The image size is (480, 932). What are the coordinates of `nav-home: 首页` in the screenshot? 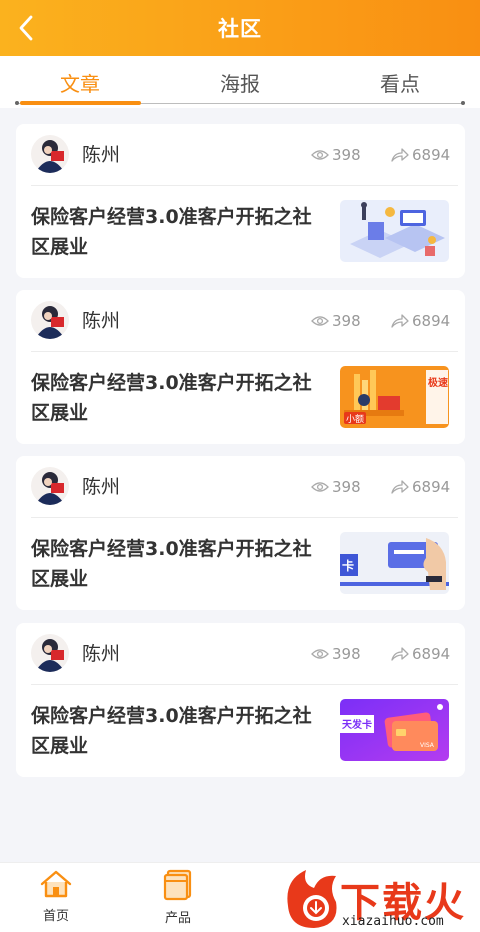 It's located at (56, 896).